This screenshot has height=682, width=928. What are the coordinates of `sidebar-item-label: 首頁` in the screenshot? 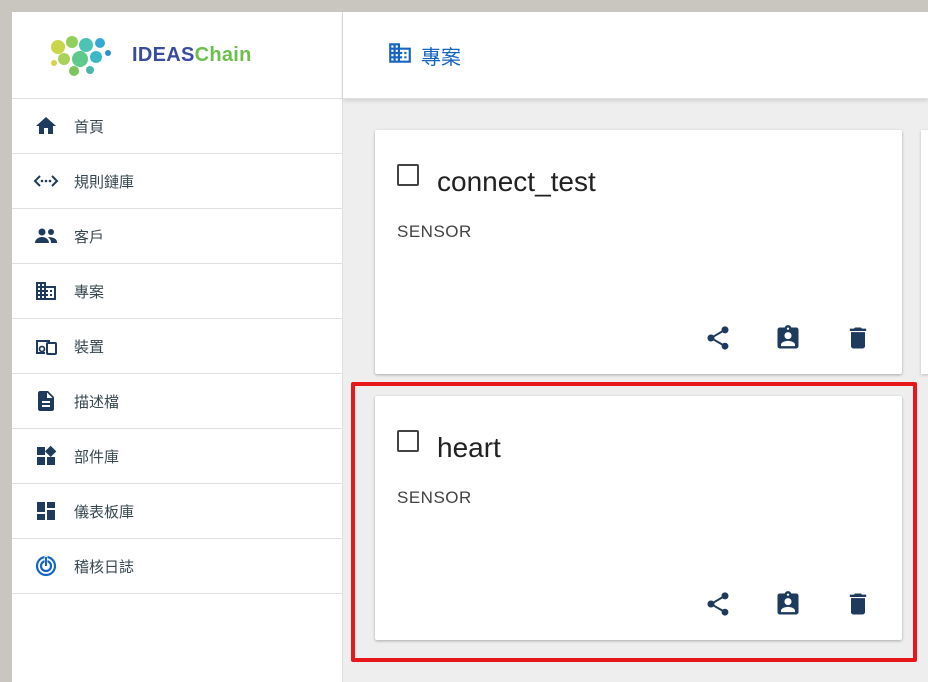 It's located at (89, 127).